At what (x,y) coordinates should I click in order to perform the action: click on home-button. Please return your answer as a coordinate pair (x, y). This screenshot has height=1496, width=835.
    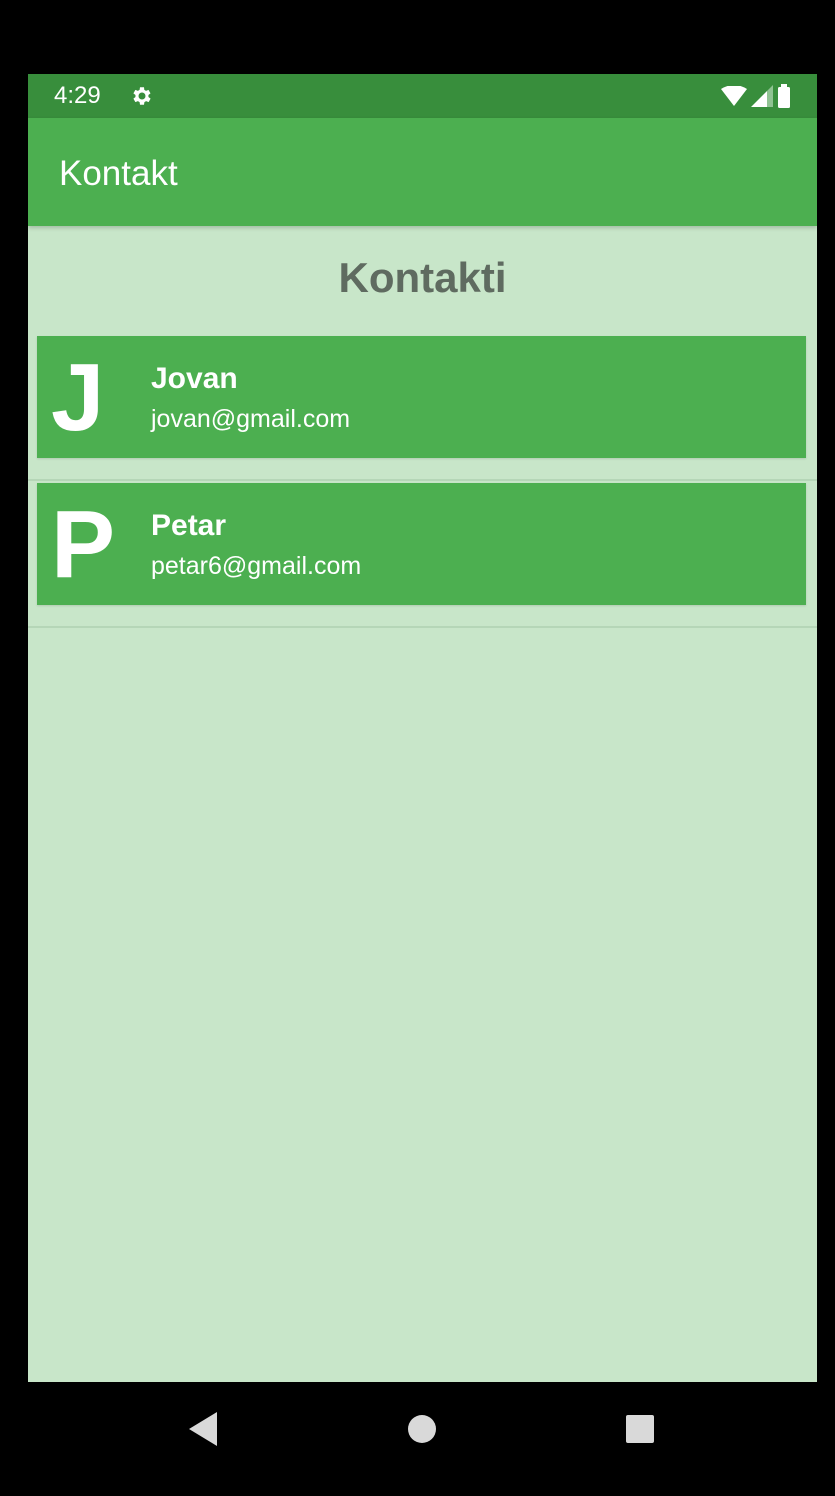
    Looking at the image, I should click on (422, 1429).